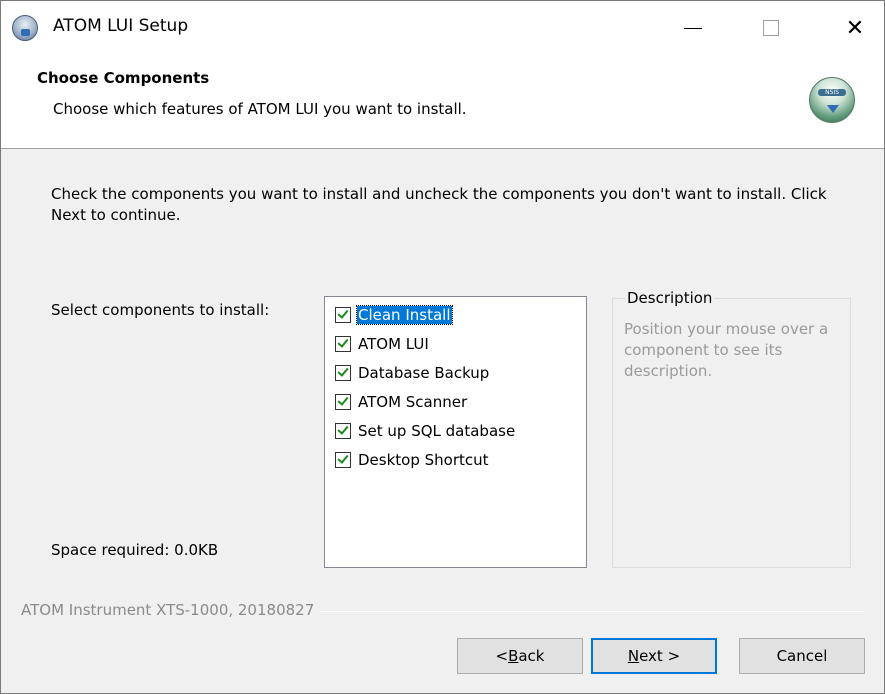  Describe the element at coordinates (123, 78) in the screenshot. I see `page-title: Choose Components` at that location.